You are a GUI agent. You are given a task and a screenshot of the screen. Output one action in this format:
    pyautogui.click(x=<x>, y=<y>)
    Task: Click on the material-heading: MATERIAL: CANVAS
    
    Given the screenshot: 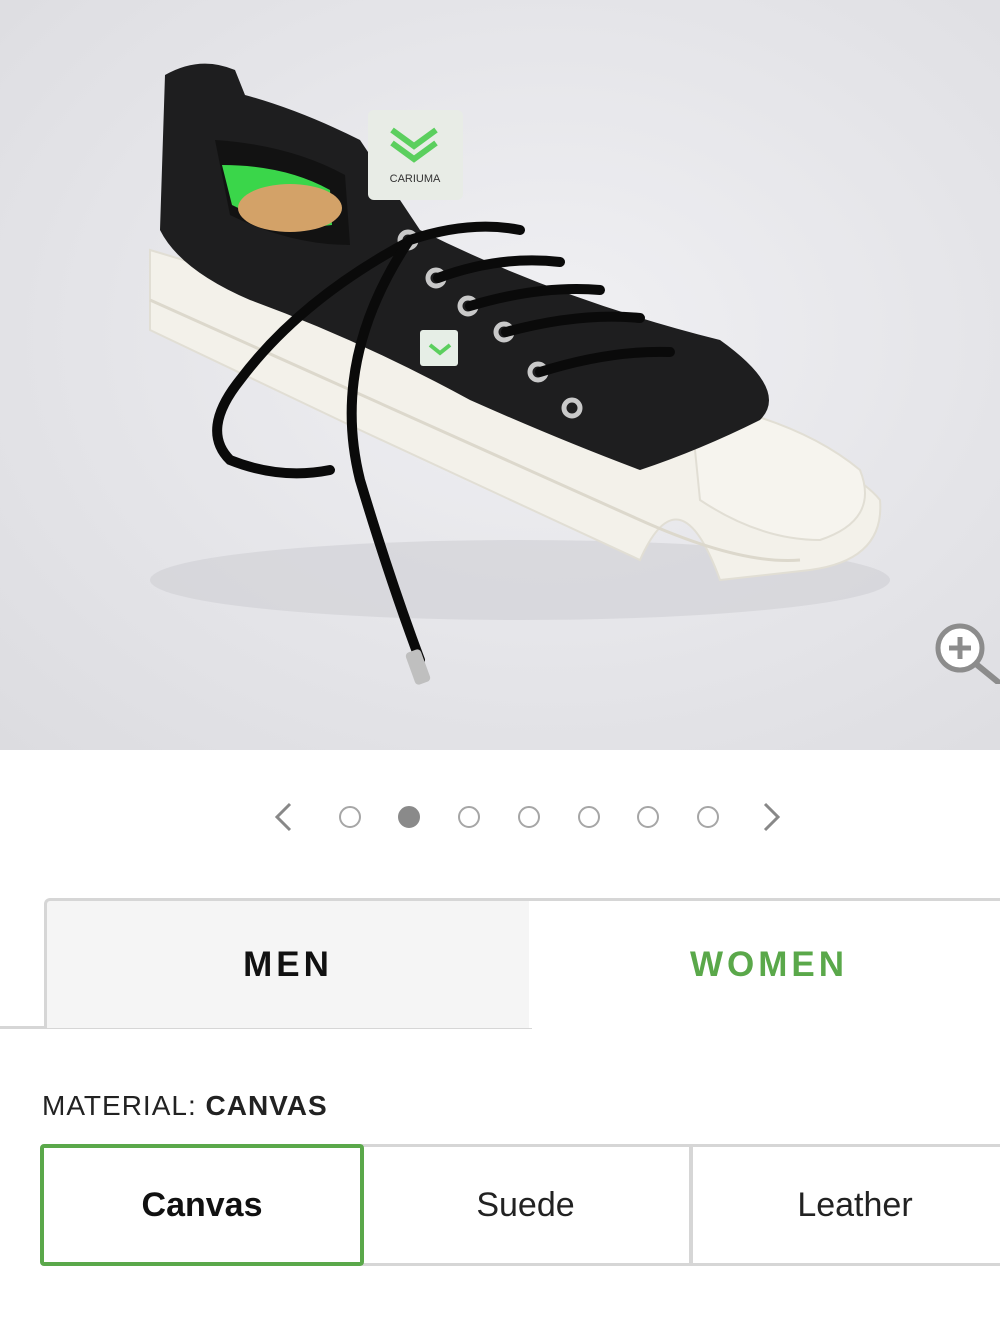 What is the action you would take?
    pyautogui.click(x=185, y=1106)
    